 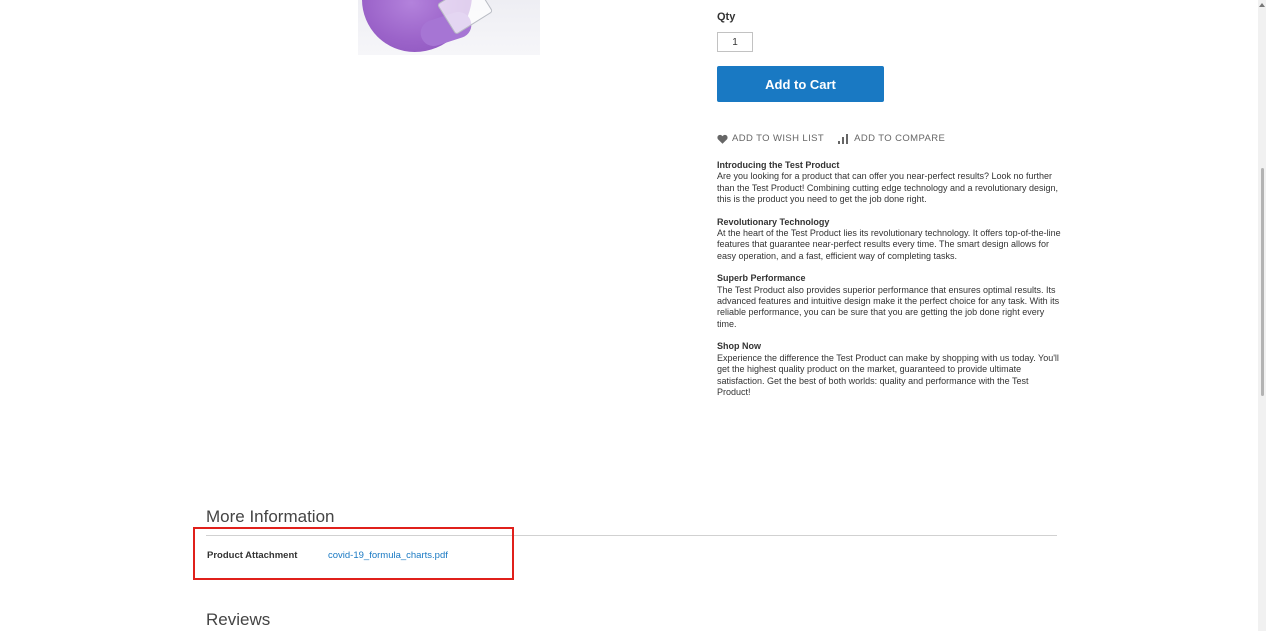 I want to click on product-image, so click(x=449, y=27).